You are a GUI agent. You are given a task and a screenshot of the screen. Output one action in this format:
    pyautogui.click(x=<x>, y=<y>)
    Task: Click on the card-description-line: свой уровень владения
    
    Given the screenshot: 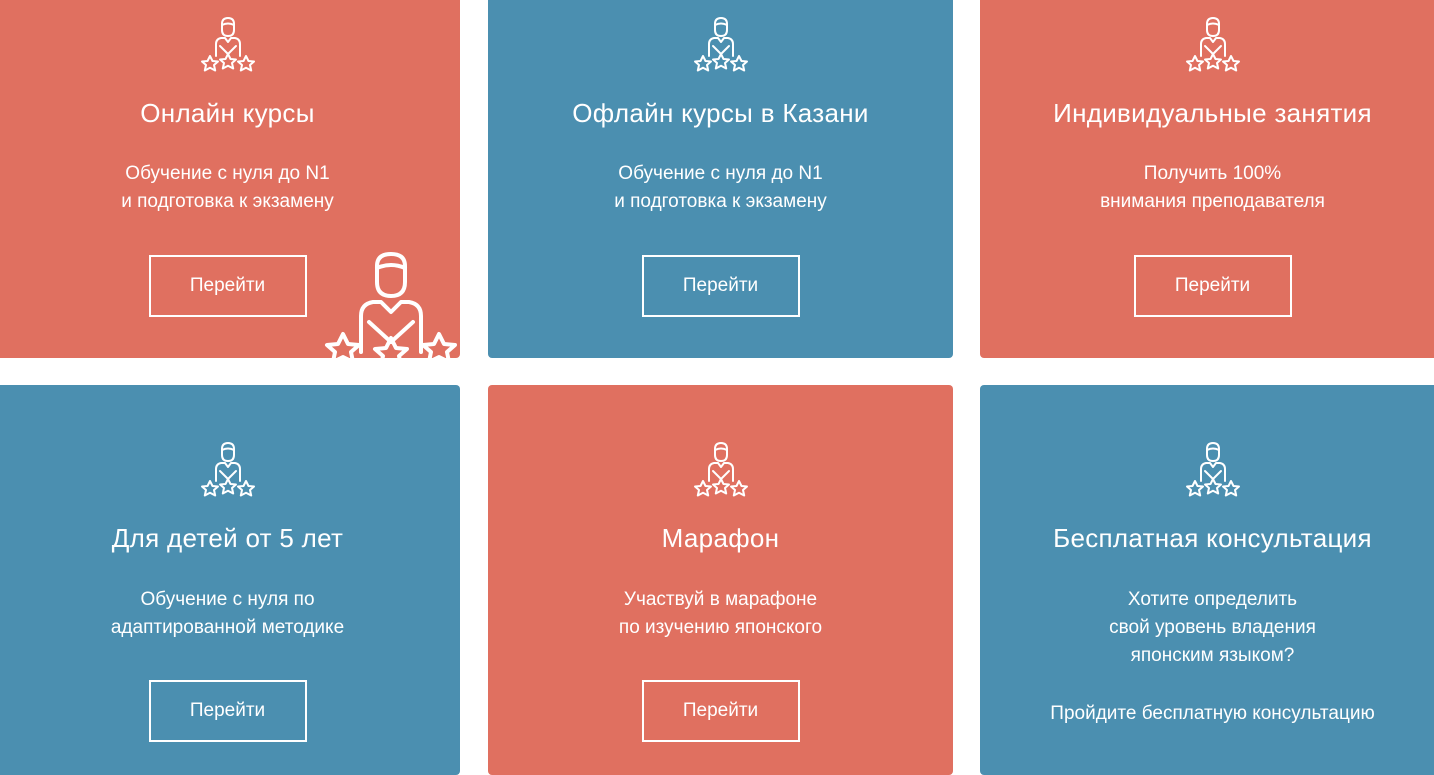 What is the action you would take?
    pyautogui.click(x=1212, y=627)
    